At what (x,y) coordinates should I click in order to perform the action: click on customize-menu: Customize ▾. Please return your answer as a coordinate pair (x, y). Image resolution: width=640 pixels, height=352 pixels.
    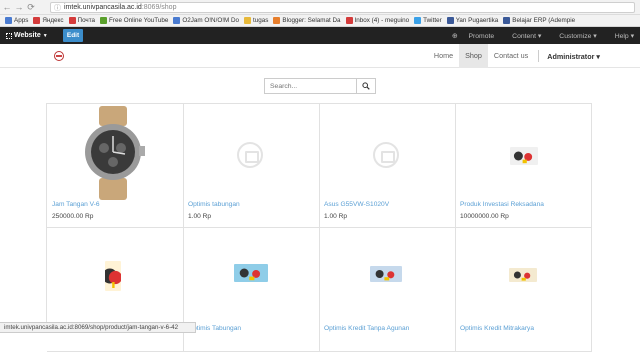
    Looking at the image, I should click on (573, 36).